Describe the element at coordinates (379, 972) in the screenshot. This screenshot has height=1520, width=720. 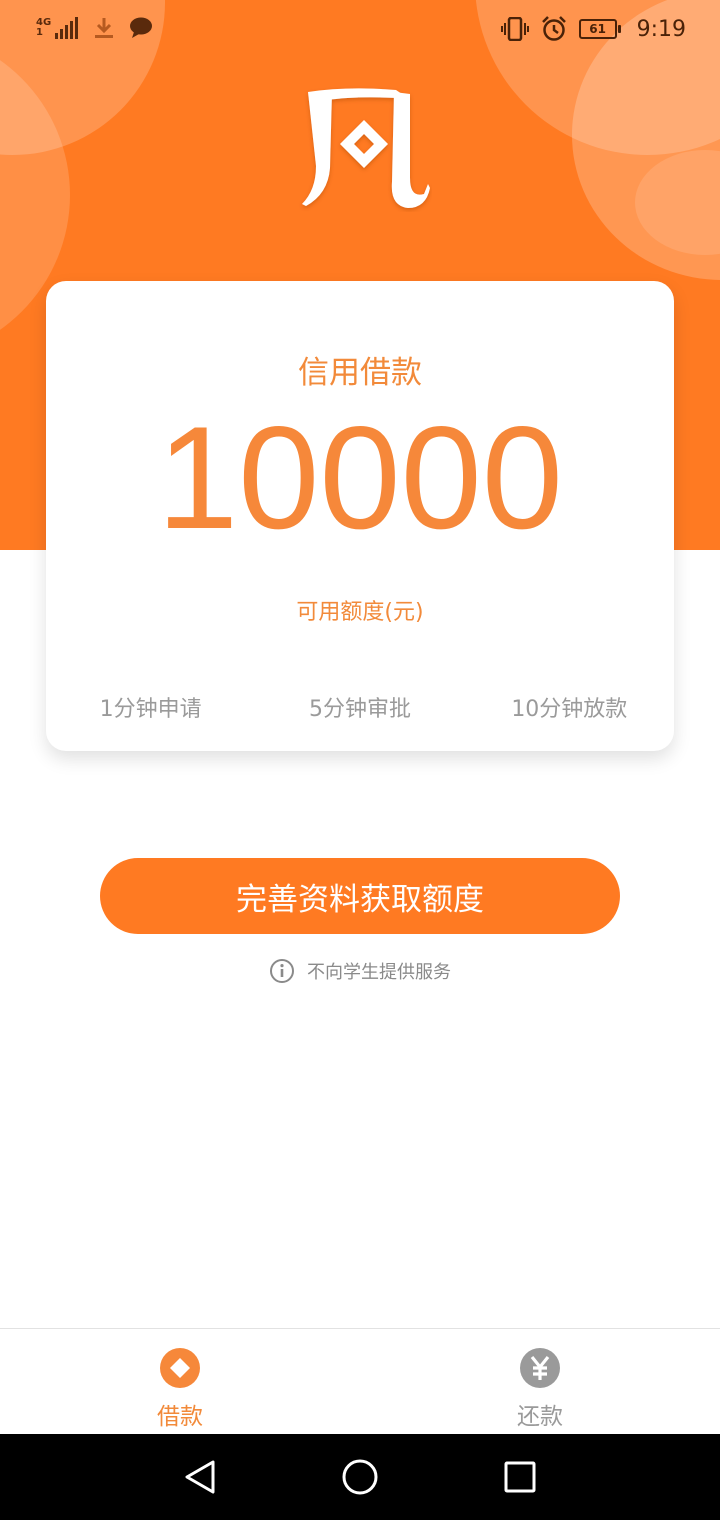
I see `notice-text: 不向学生提供服务` at that location.